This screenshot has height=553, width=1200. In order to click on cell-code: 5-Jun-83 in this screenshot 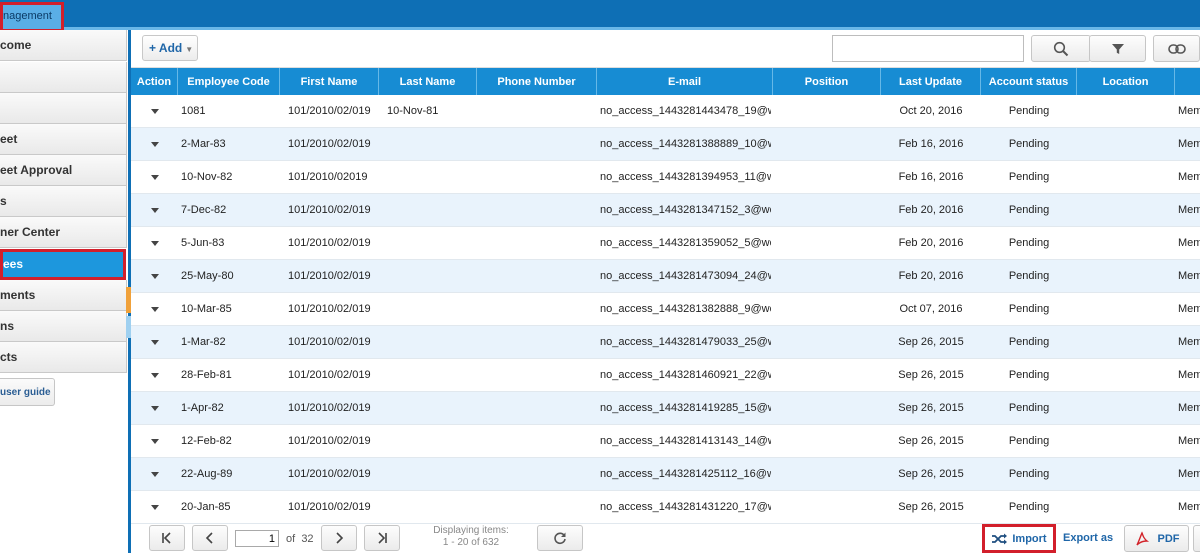, I will do `click(203, 243)`.